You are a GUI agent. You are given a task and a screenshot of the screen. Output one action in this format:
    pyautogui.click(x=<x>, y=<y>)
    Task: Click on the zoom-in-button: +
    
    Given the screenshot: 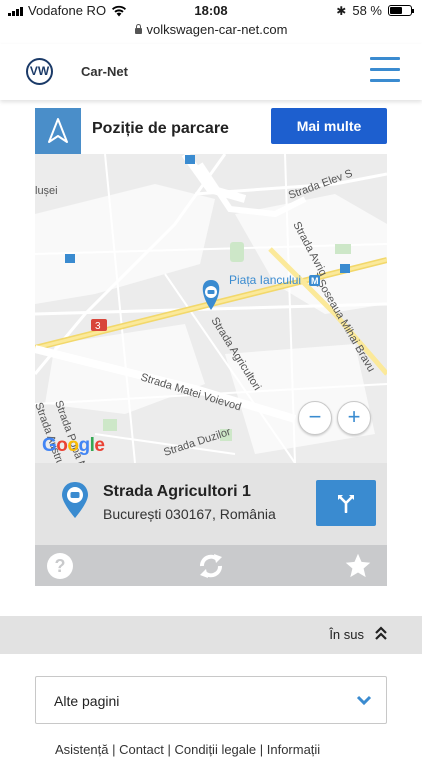 What is the action you would take?
    pyautogui.click(x=354, y=418)
    